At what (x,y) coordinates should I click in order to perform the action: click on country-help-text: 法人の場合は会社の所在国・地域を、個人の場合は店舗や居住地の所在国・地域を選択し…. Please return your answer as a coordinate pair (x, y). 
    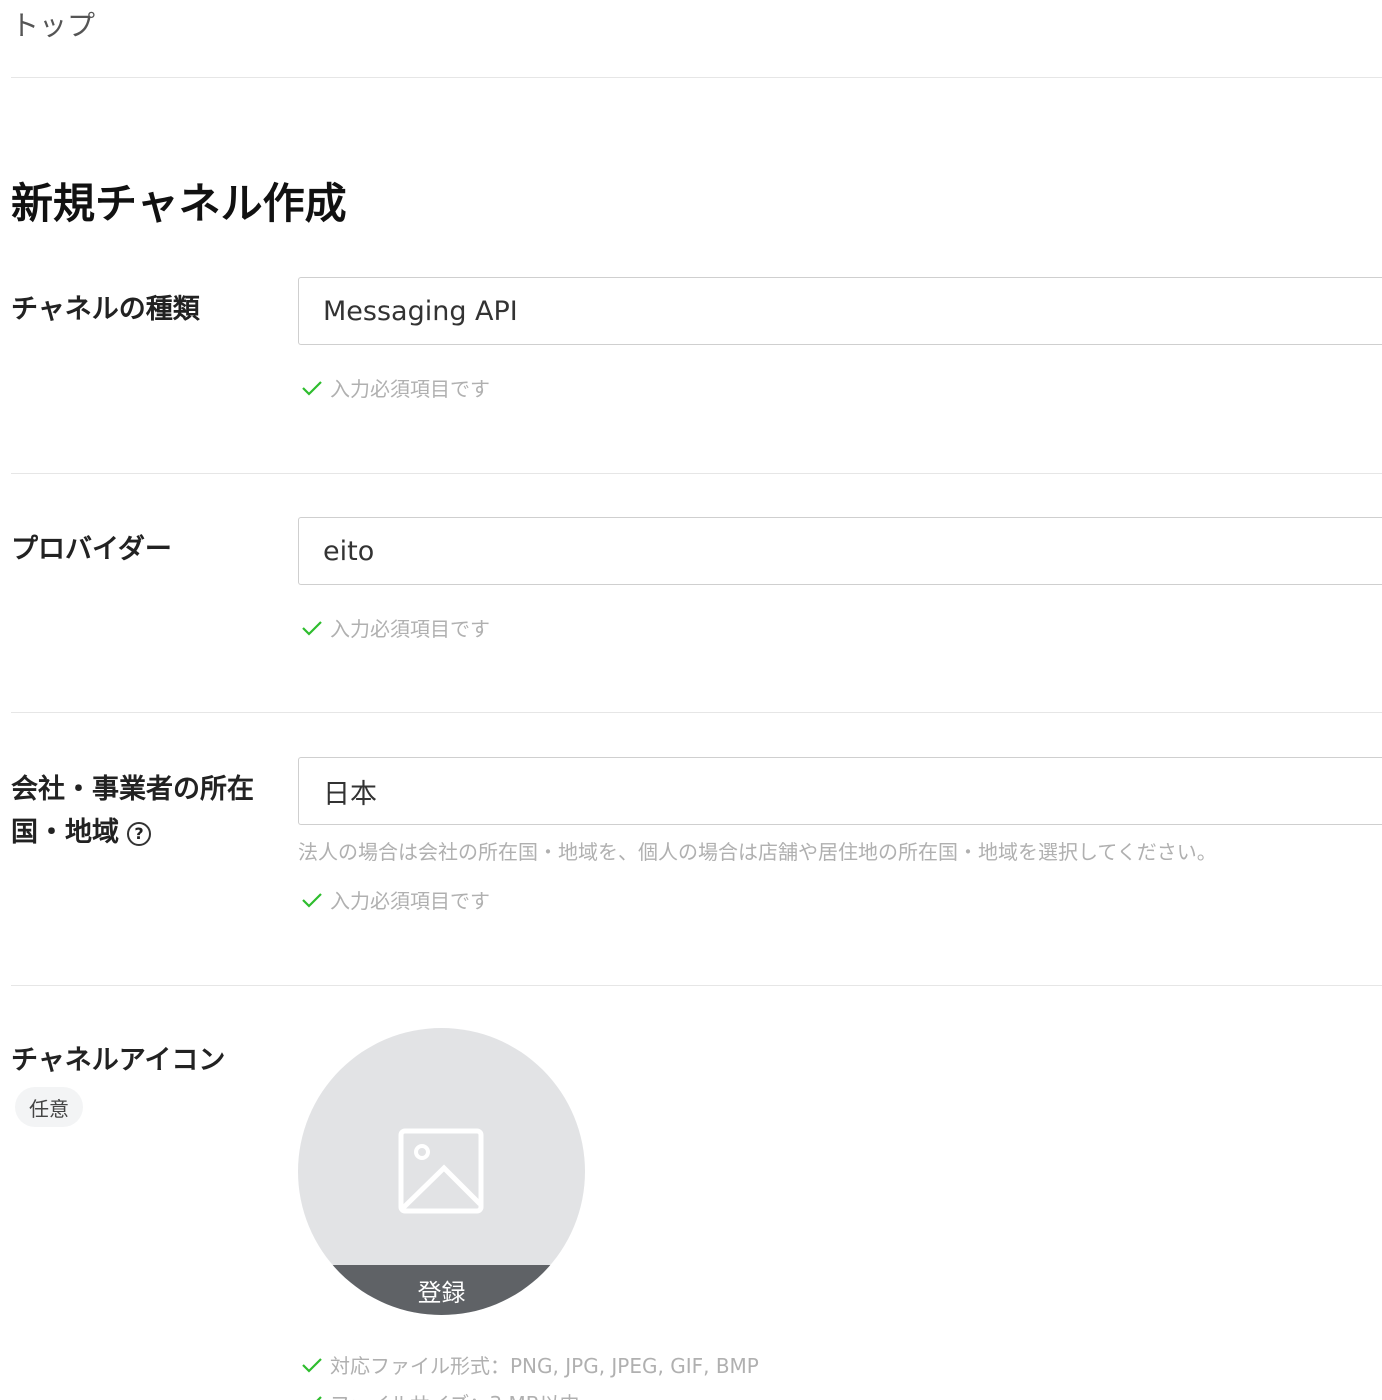
    Looking at the image, I should click on (757, 852).